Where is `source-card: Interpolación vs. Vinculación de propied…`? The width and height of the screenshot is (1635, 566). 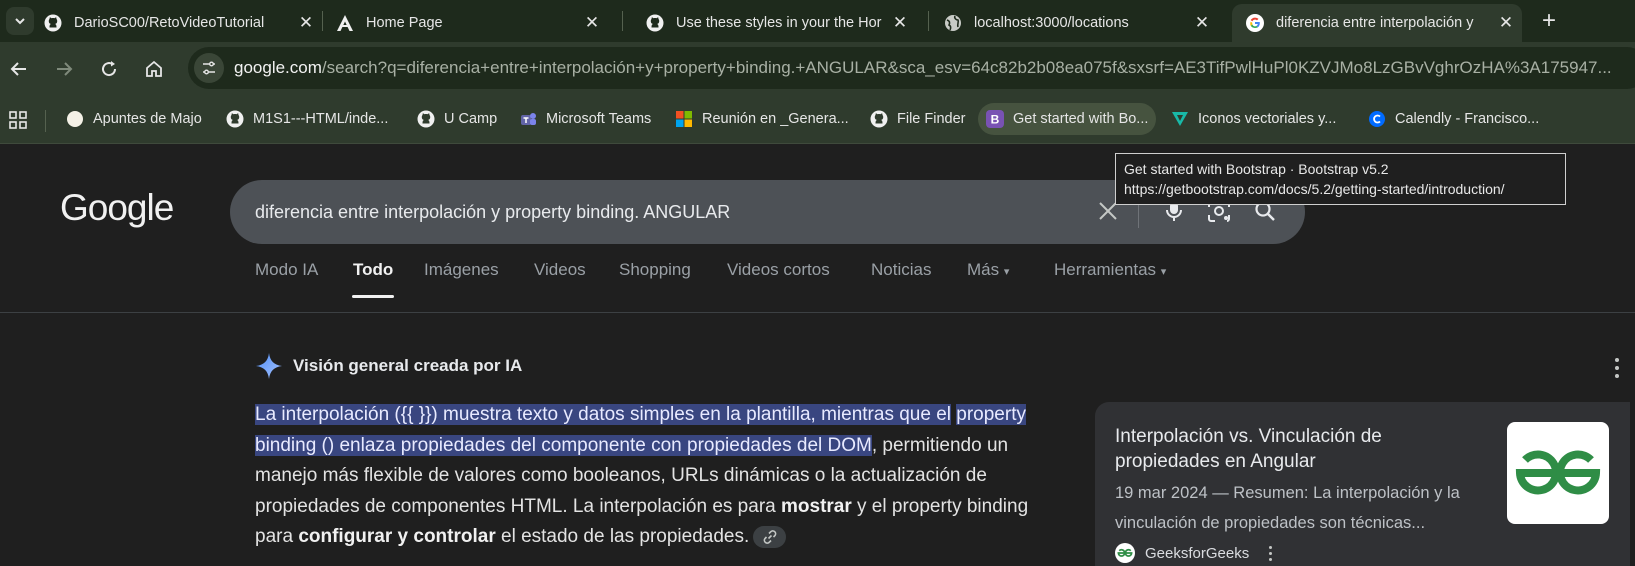
source-card: Interpolación vs. Vinculación de propied… is located at coordinates (1362, 484).